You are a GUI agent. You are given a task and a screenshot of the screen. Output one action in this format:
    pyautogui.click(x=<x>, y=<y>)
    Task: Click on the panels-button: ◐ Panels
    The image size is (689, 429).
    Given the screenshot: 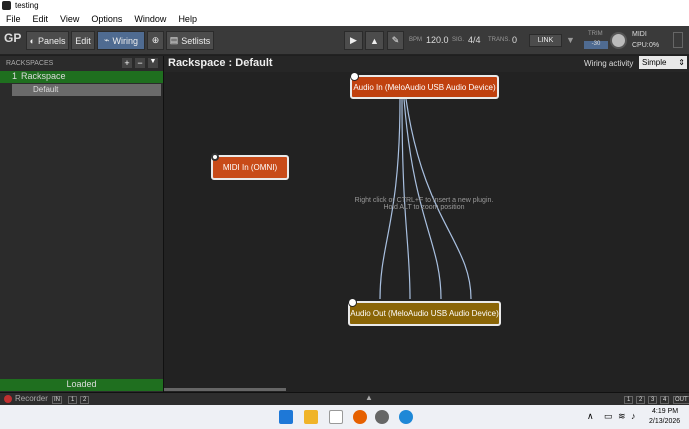 What is the action you would take?
    pyautogui.click(x=47, y=40)
    